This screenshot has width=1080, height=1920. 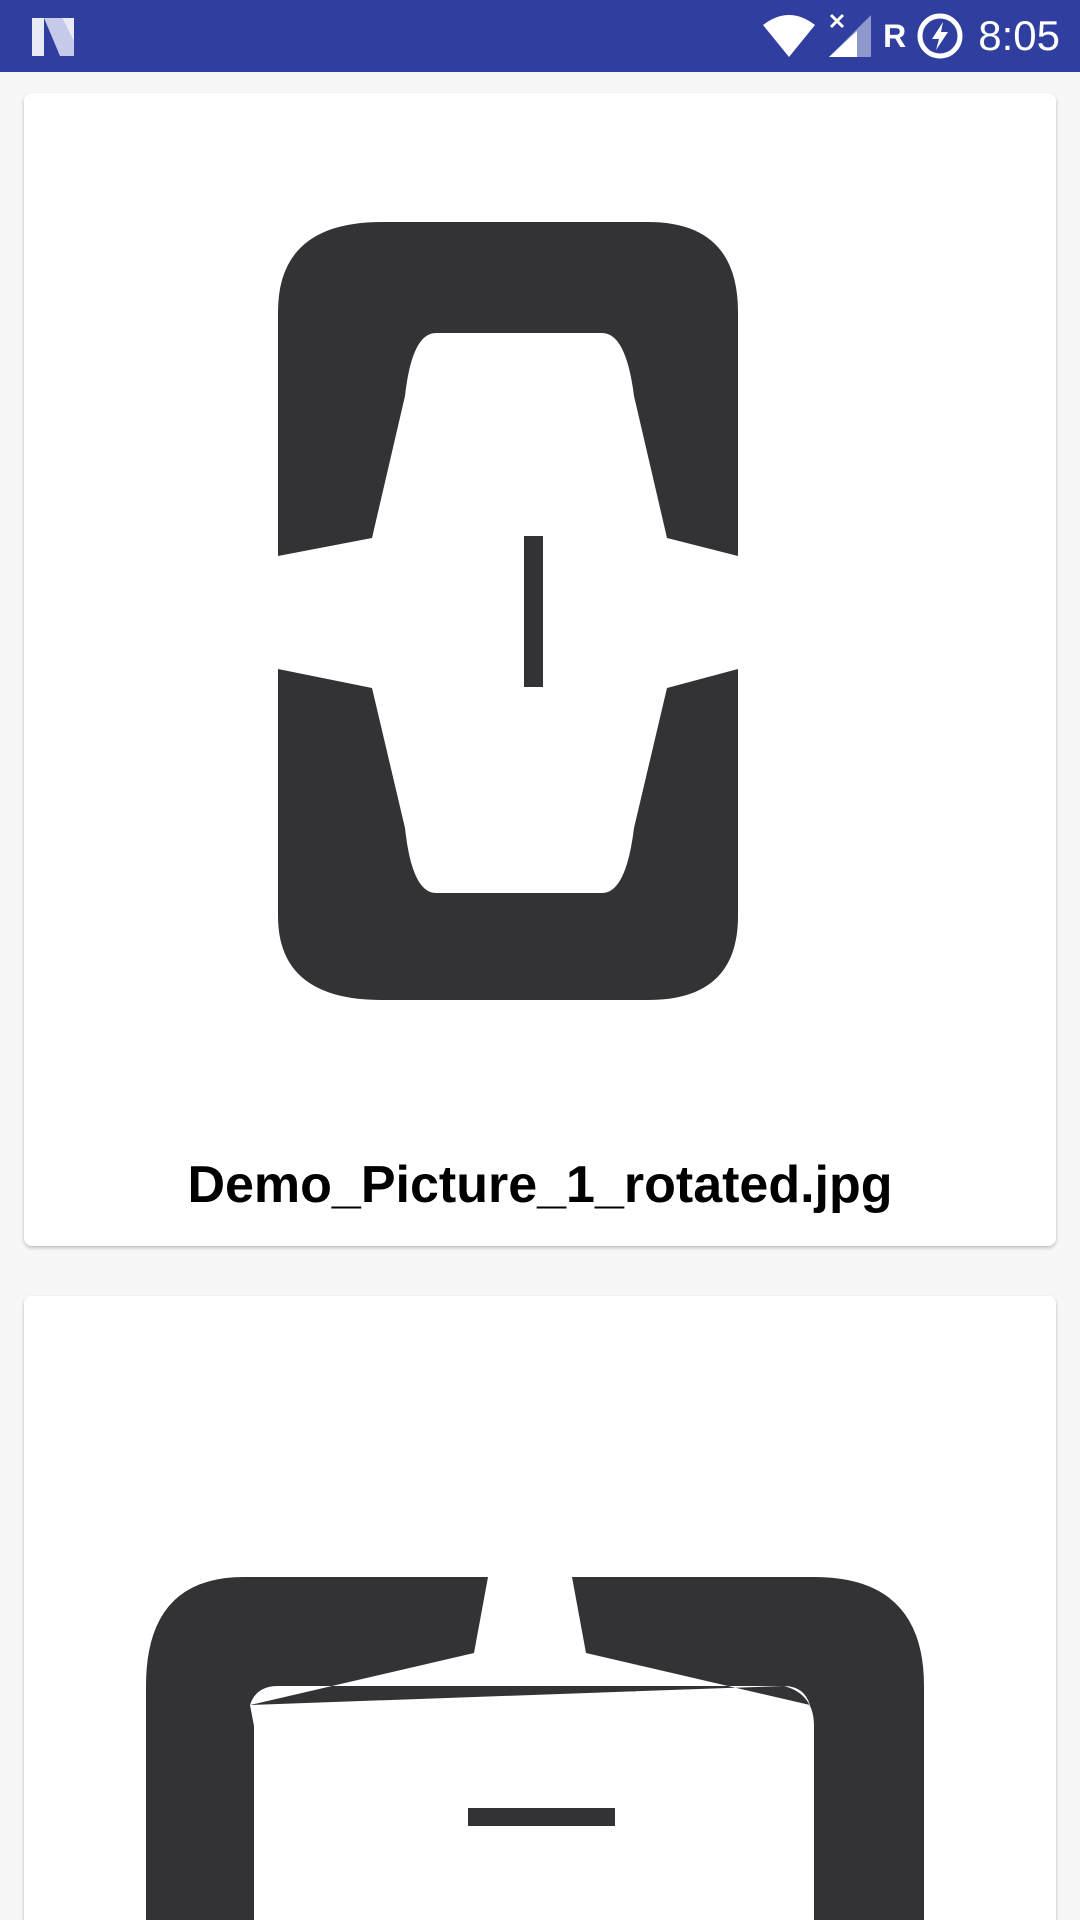 What do you see at coordinates (789, 36) in the screenshot?
I see `wifi-icon` at bounding box center [789, 36].